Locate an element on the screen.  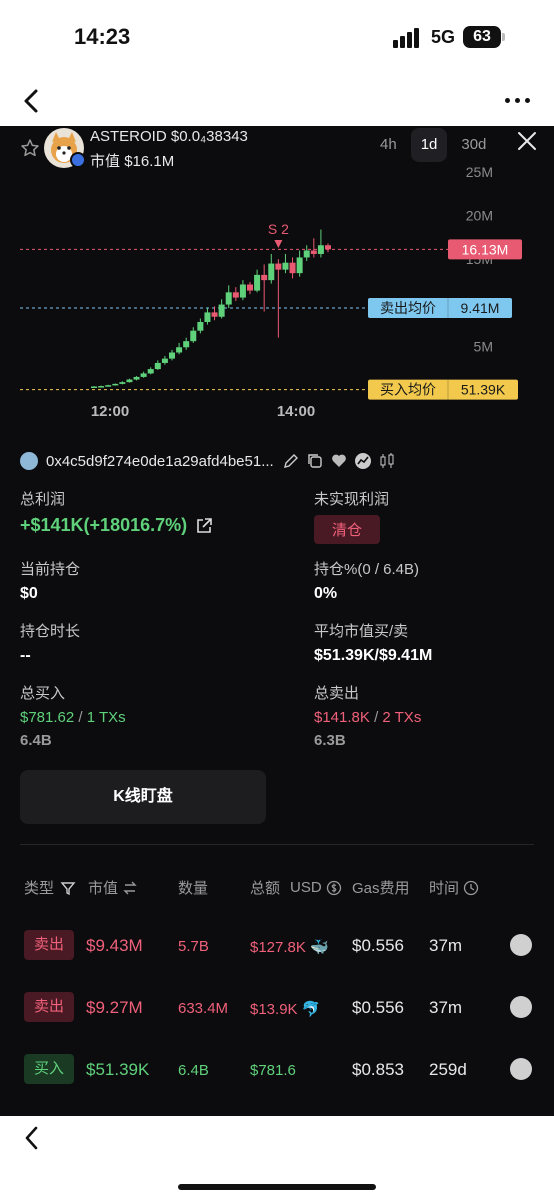
col-total: 总额 USD is located at coordinates (296, 887).